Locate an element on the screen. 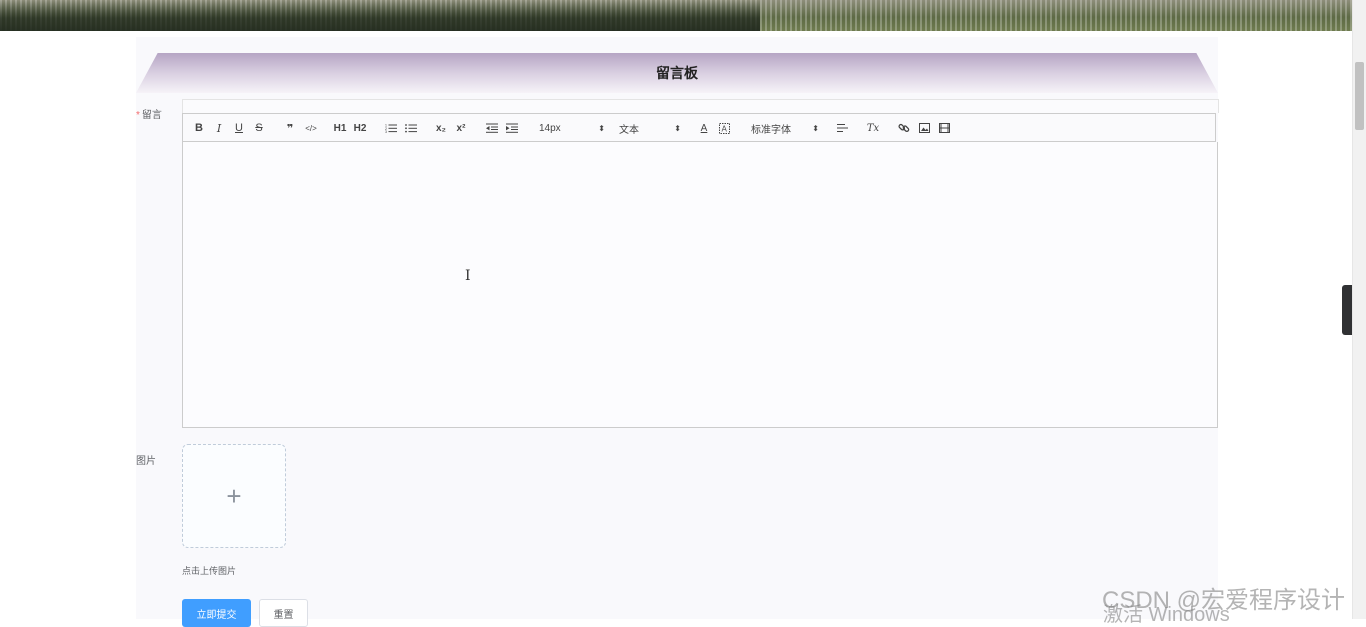 Image resolution: width=1366 pixels, height=627 pixels. panel-title-bar: 留言板 is located at coordinates (677, 73).